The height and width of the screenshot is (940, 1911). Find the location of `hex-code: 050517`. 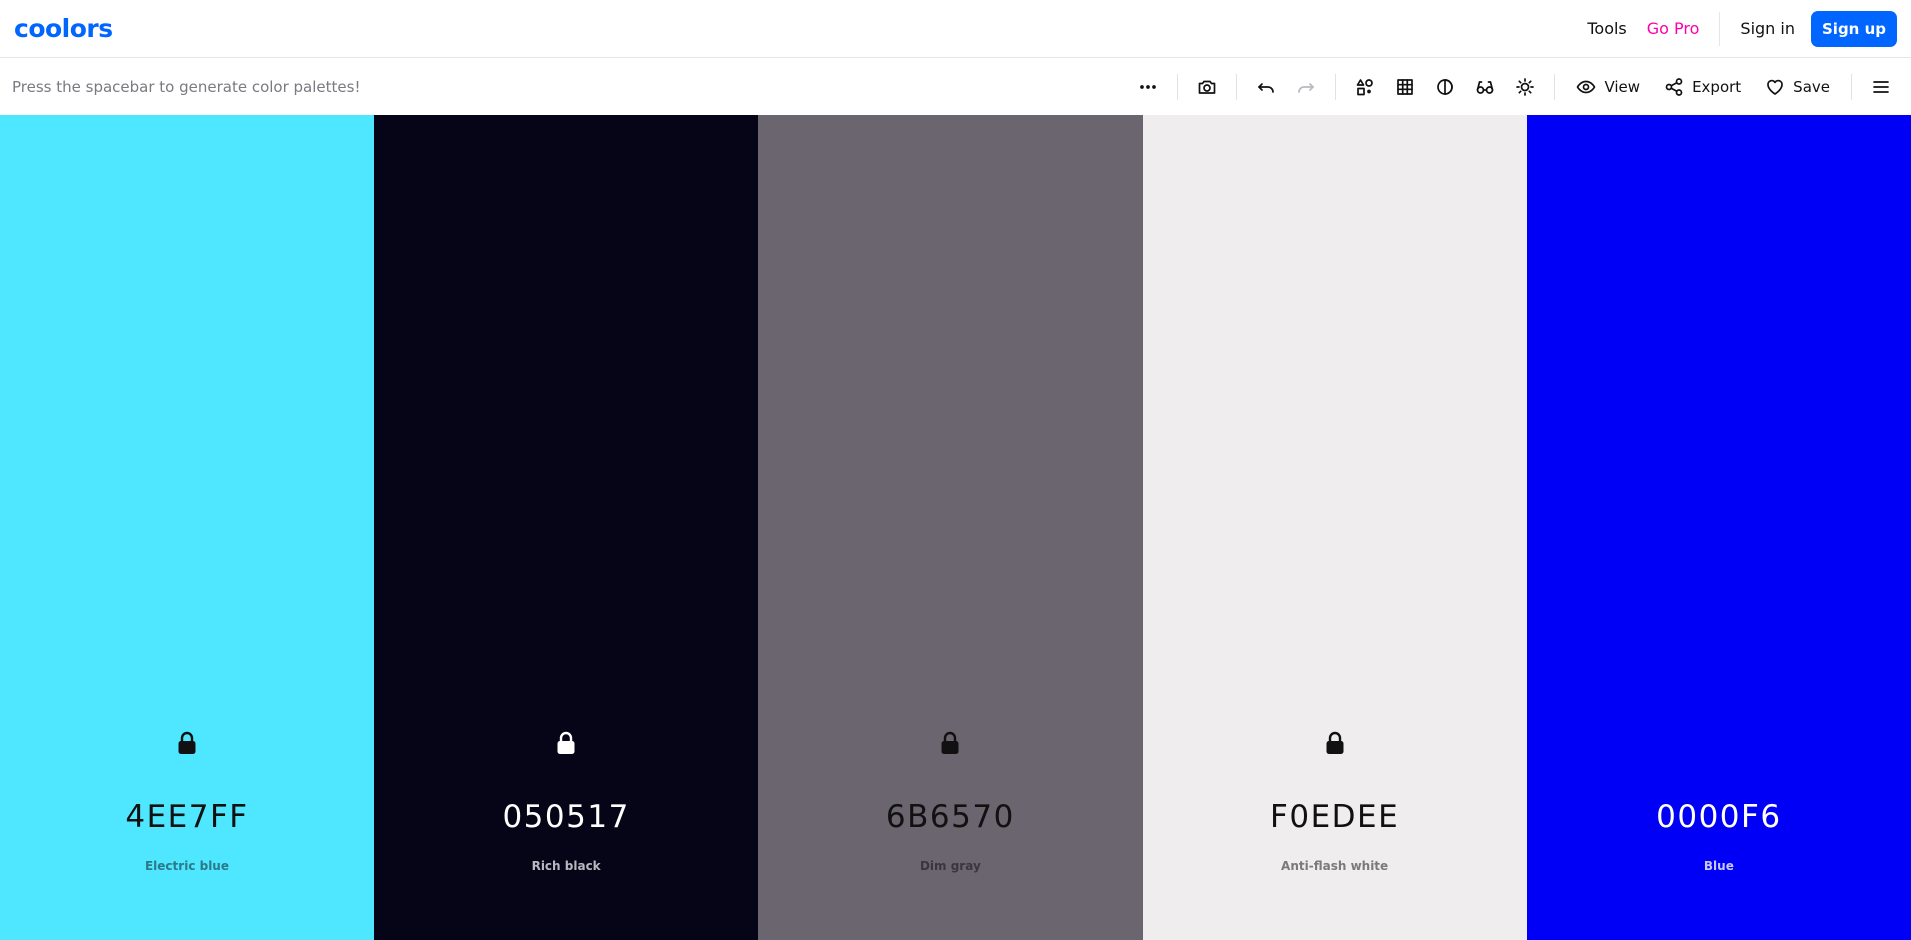

hex-code: 050517 is located at coordinates (566, 817).